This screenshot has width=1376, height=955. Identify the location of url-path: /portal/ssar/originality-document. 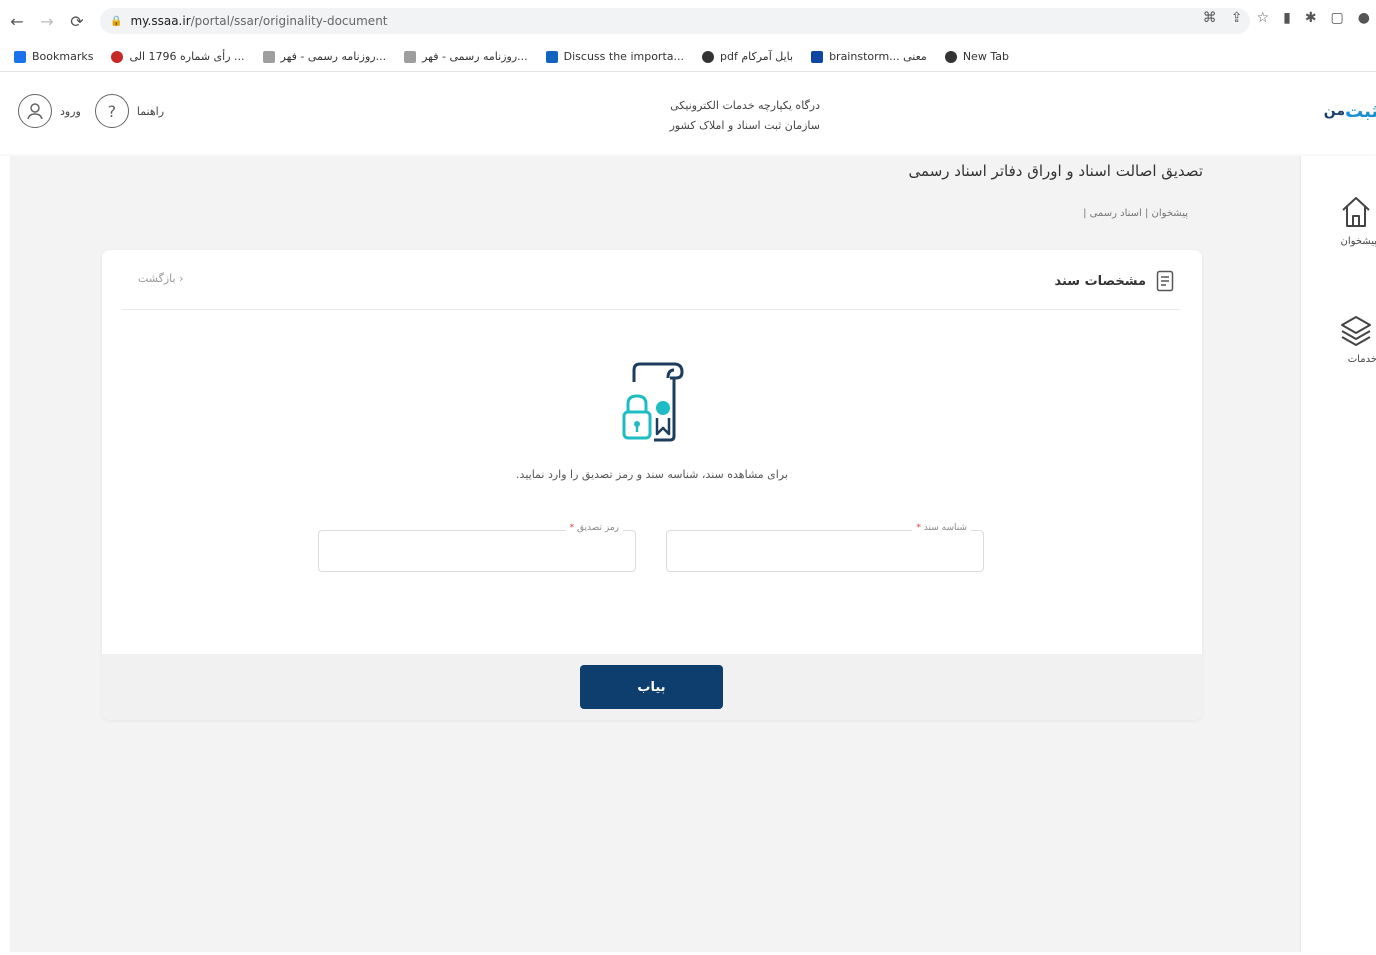
(289, 21).